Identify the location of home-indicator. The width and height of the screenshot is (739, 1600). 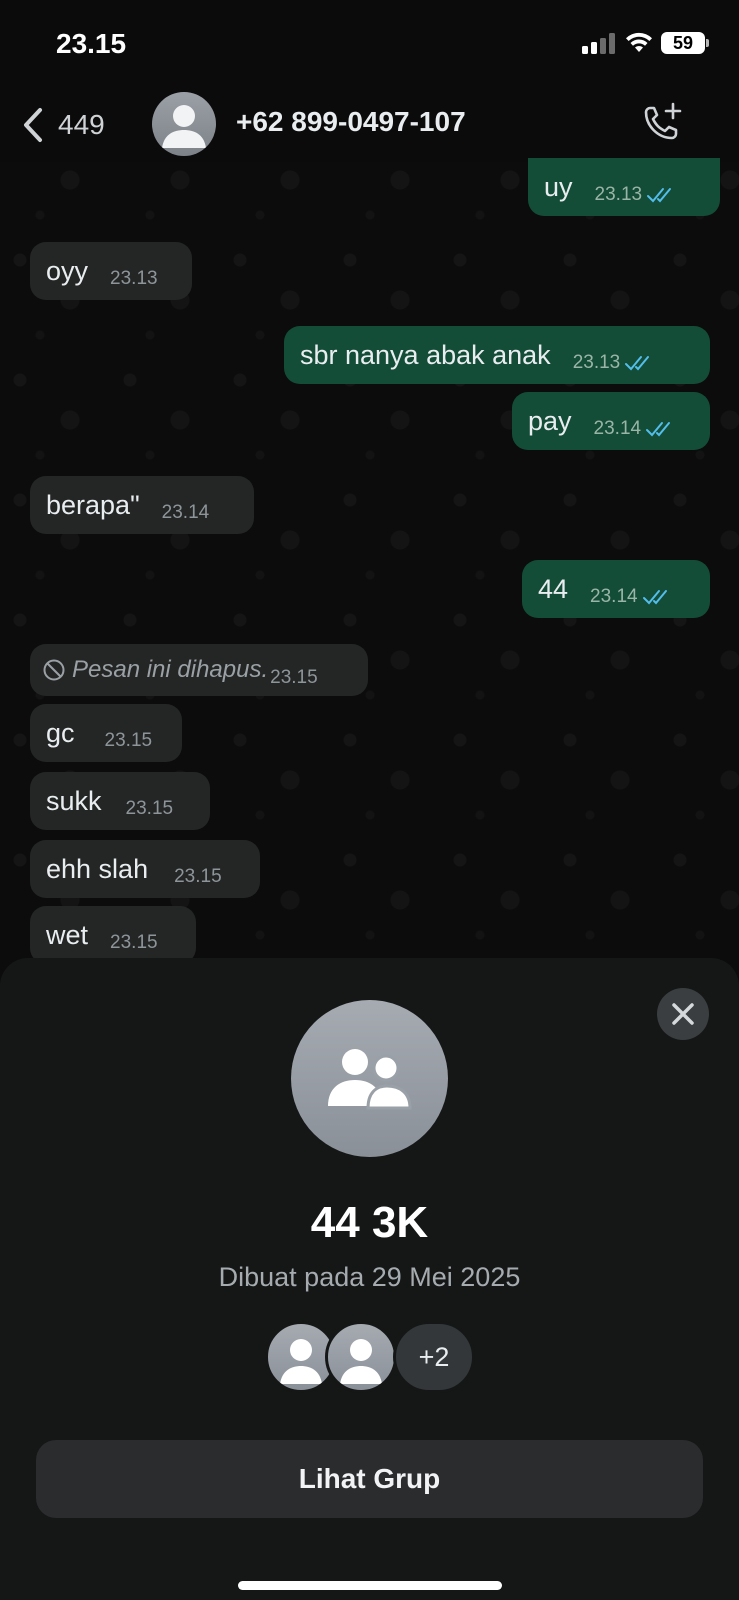
(370, 1585).